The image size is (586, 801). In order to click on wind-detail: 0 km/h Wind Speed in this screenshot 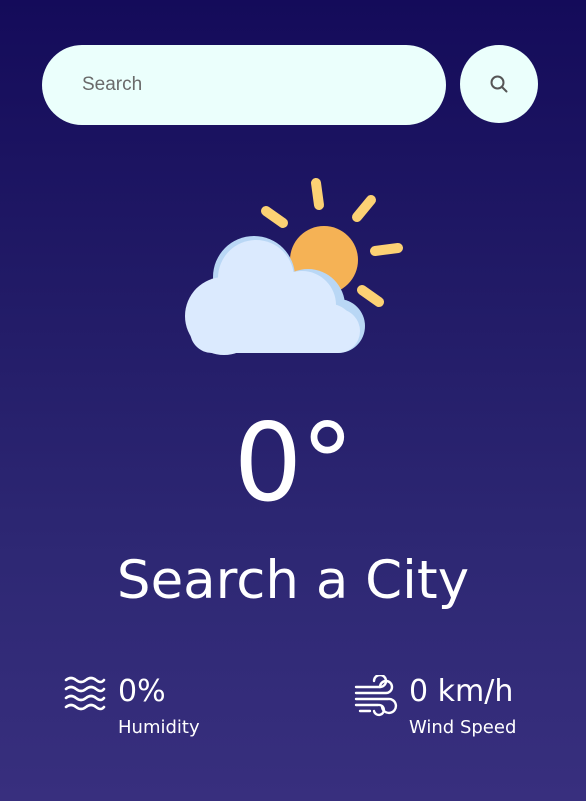, I will do `click(454, 707)`.